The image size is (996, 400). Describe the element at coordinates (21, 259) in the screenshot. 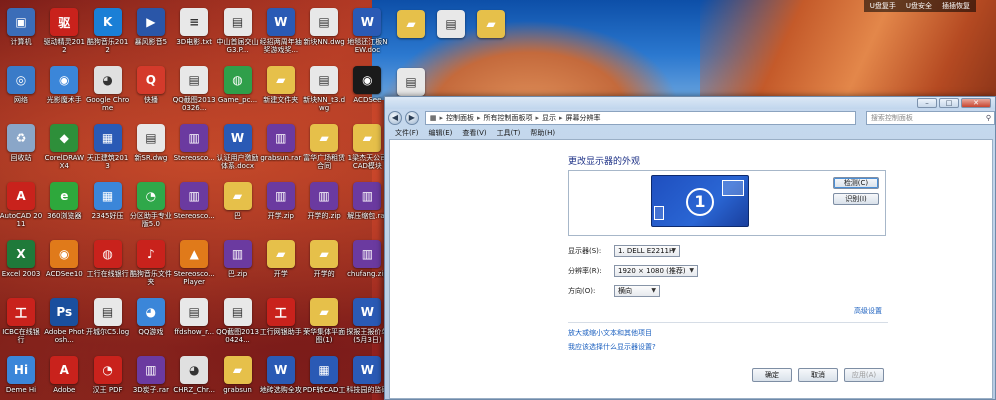

I see `desktop-icon: X Excel 2003` at that location.